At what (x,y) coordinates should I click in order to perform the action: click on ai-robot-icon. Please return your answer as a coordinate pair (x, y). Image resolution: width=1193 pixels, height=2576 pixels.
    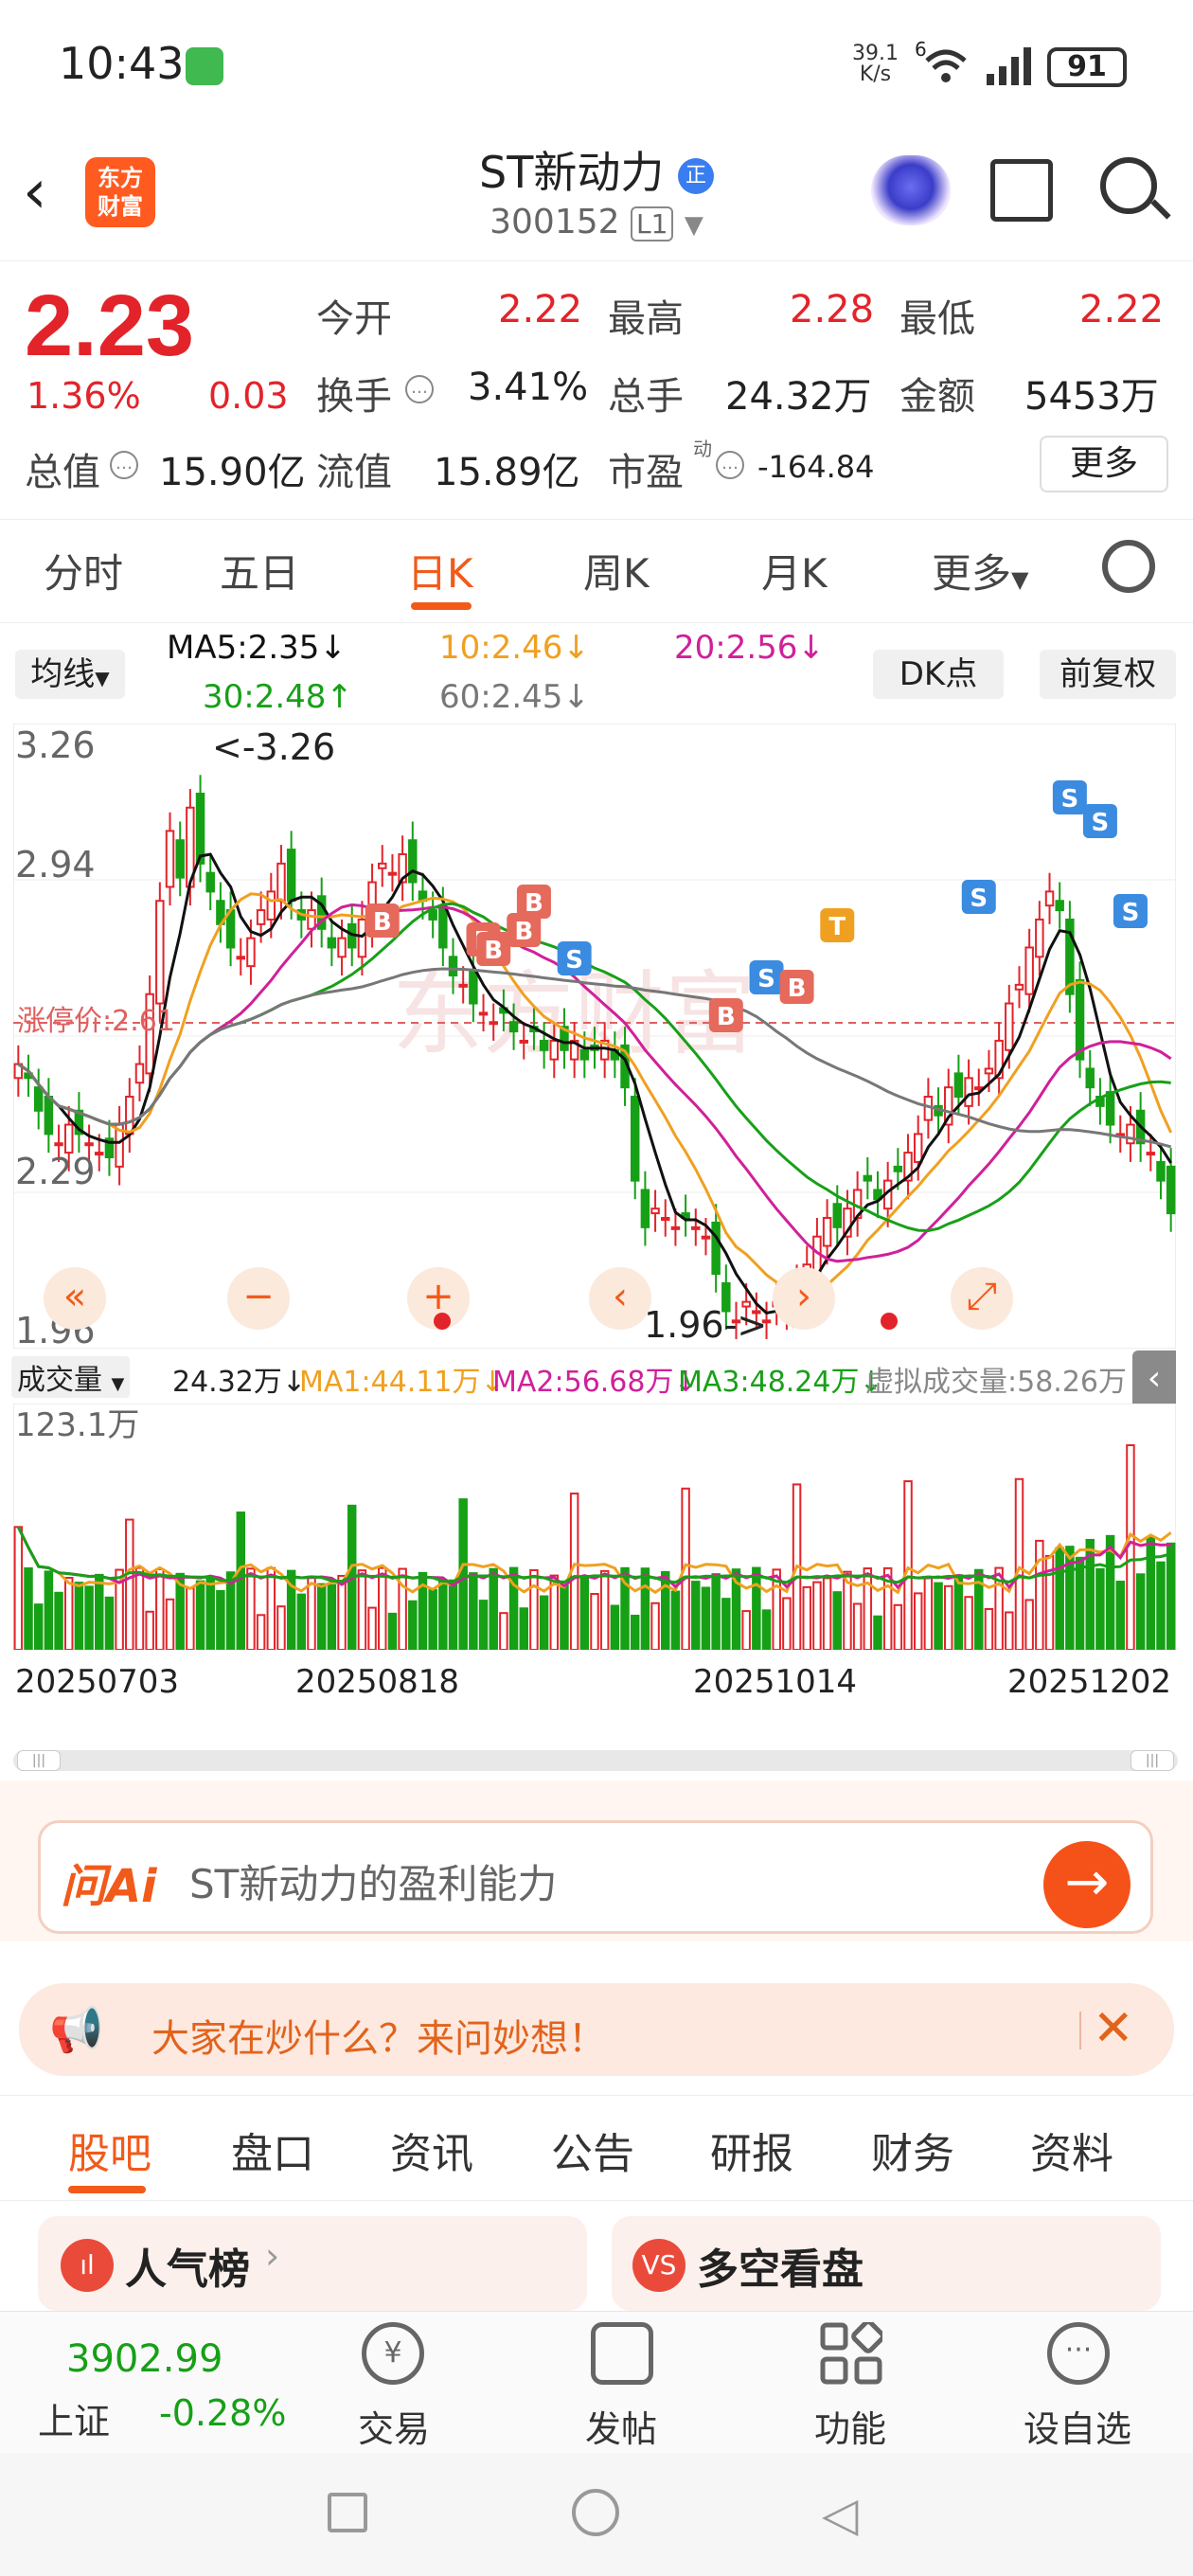
    Looking at the image, I should click on (911, 190).